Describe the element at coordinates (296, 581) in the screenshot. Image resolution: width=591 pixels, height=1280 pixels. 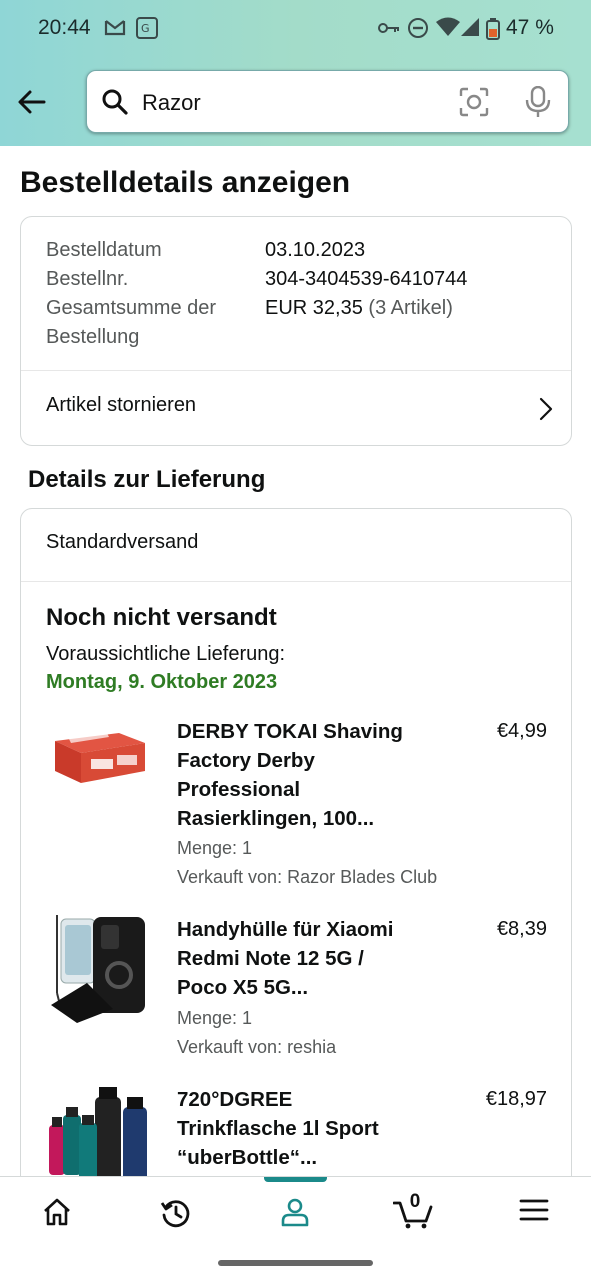
I see `card-divider` at that location.